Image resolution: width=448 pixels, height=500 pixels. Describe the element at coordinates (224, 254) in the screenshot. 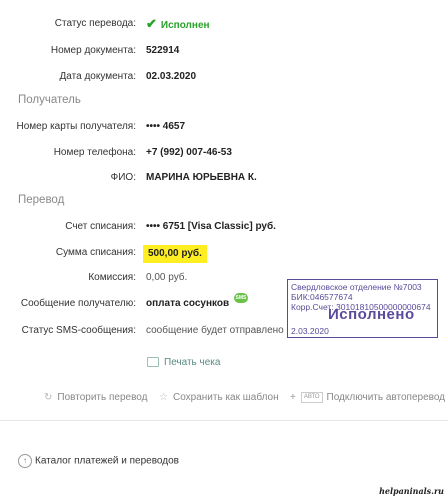

I see `amount-row: Сумма списания: 500,00 руб.` at that location.